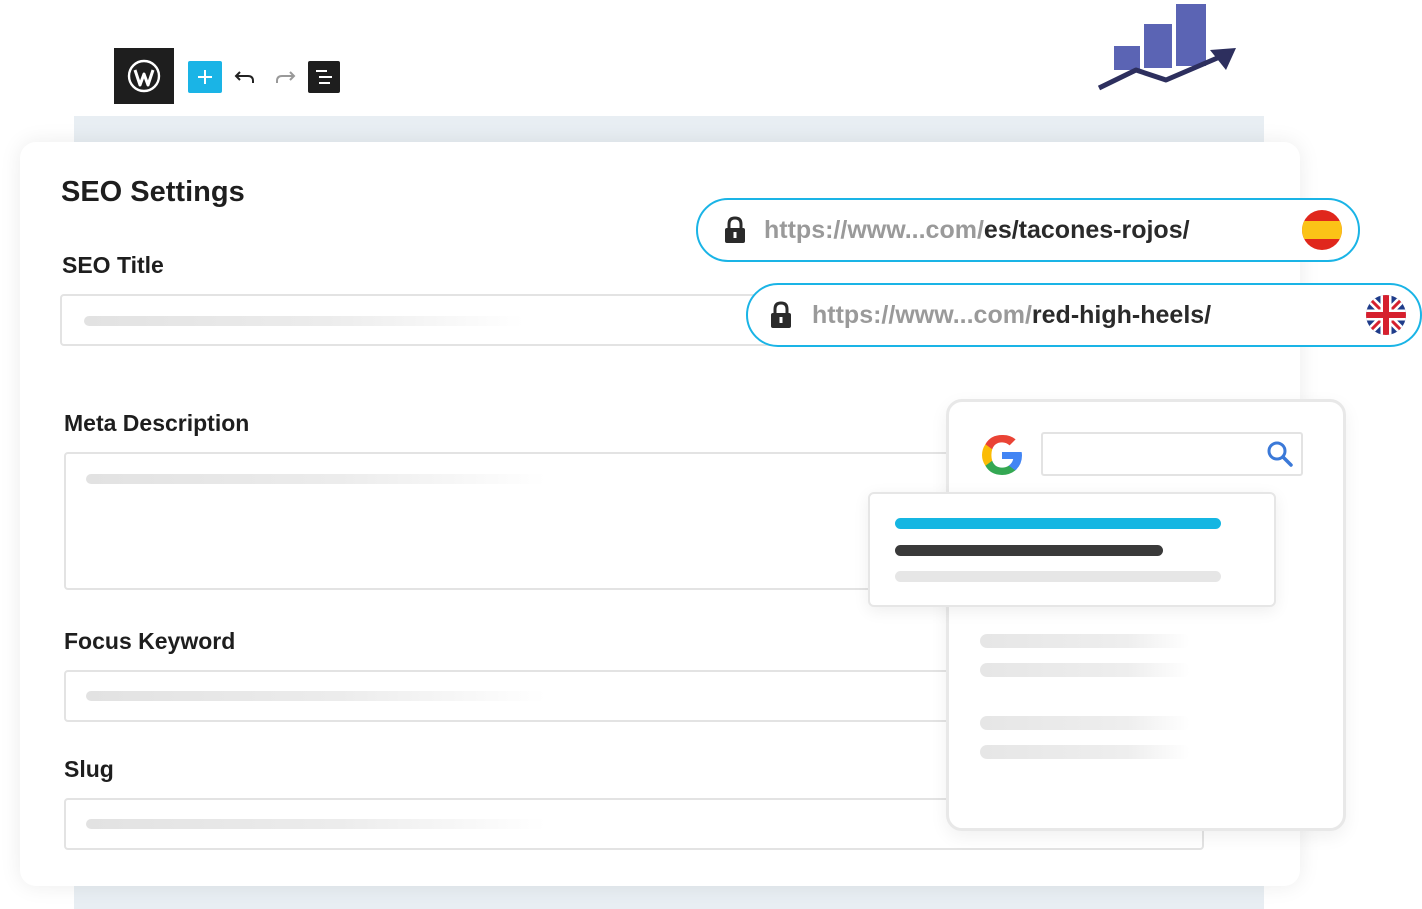 The image size is (1422, 909). I want to click on plus-icon, so click(205, 77).